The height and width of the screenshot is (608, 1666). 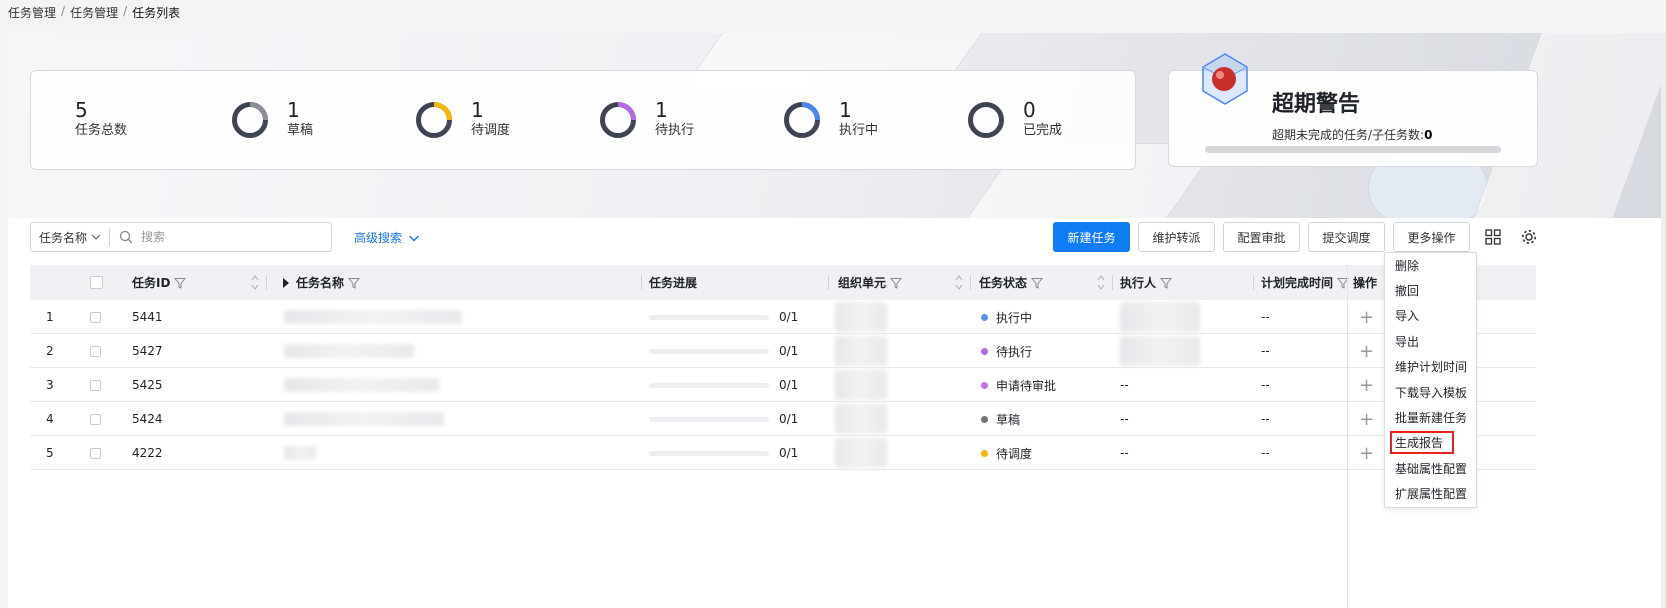 What do you see at coordinates (1431, 468) in the screenshot?
I see `menu-item-basic-attribute-config: 基础属性配置` at bounding box center [1431, 468].